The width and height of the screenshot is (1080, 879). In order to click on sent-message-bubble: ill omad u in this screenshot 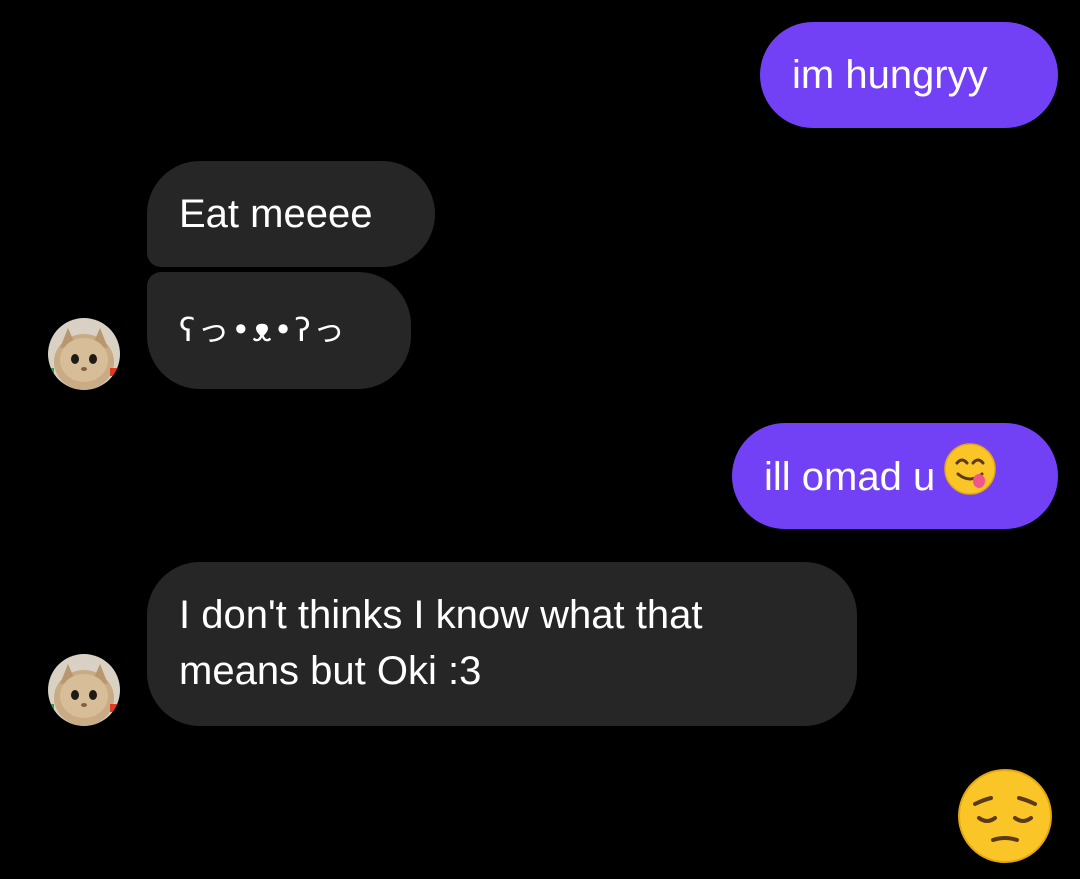, I will do `click(895, 476)`.